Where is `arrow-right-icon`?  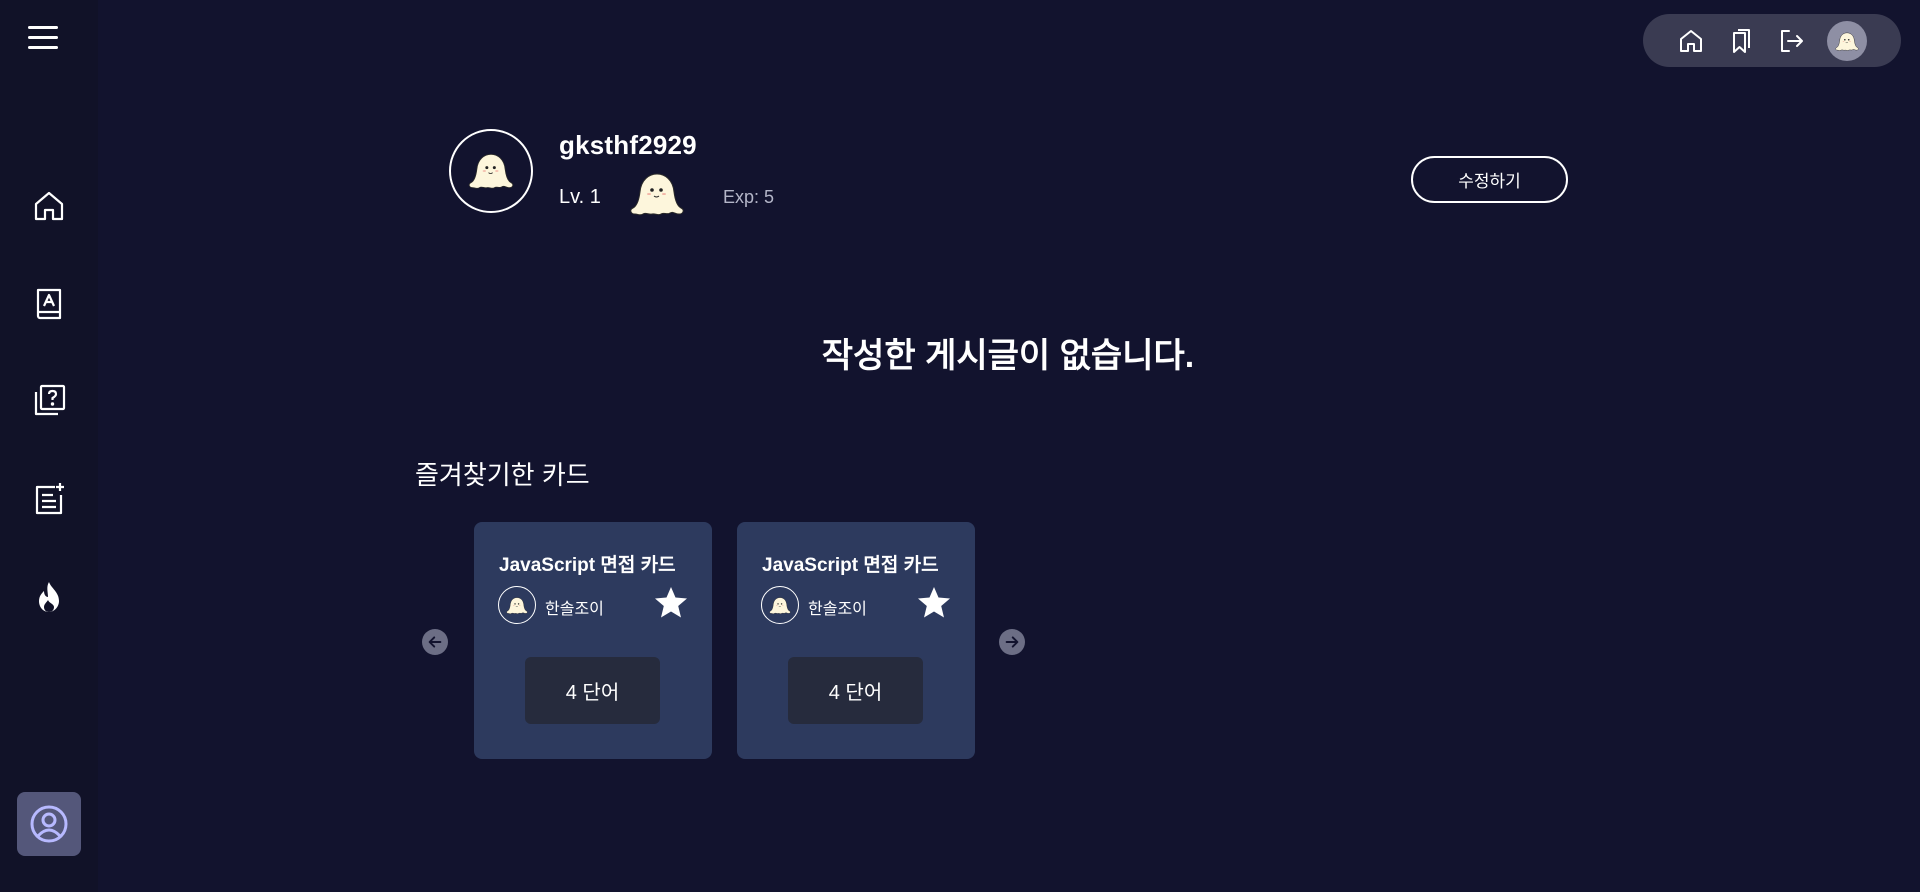
arrow-right-icon is located at coordinates (1012, 642).